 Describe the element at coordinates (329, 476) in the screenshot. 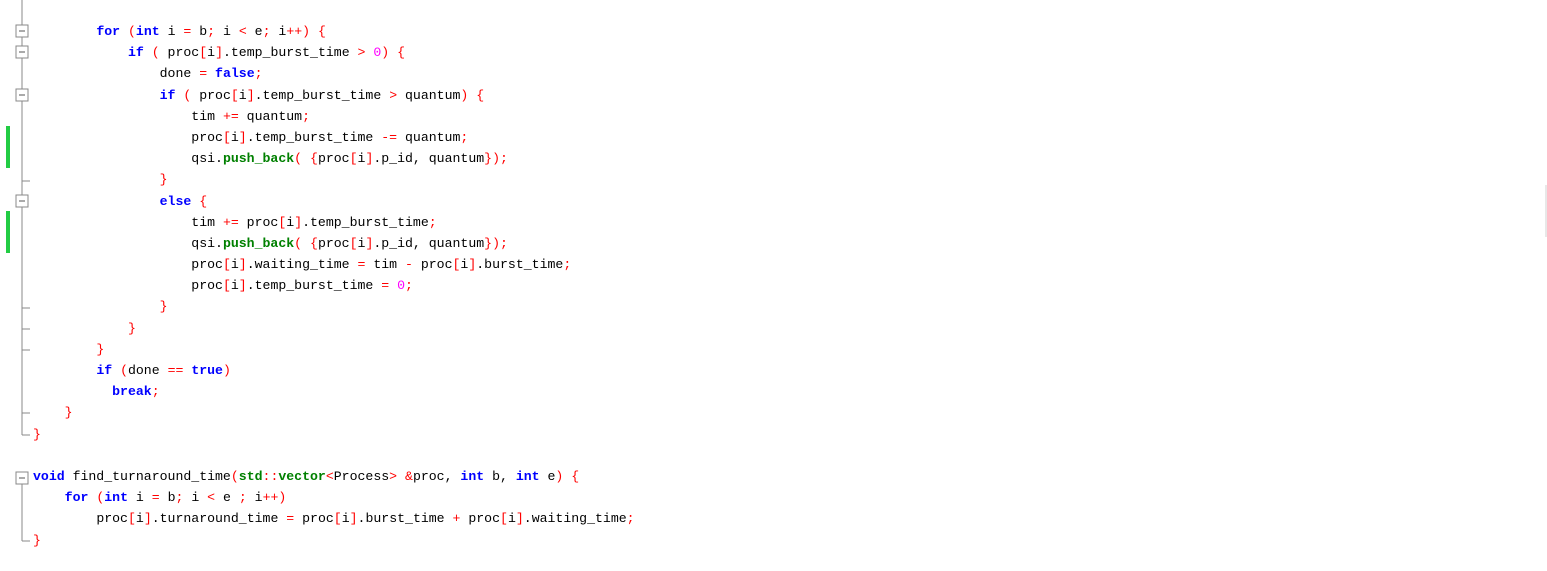

I see `code-operator: <` at that location.